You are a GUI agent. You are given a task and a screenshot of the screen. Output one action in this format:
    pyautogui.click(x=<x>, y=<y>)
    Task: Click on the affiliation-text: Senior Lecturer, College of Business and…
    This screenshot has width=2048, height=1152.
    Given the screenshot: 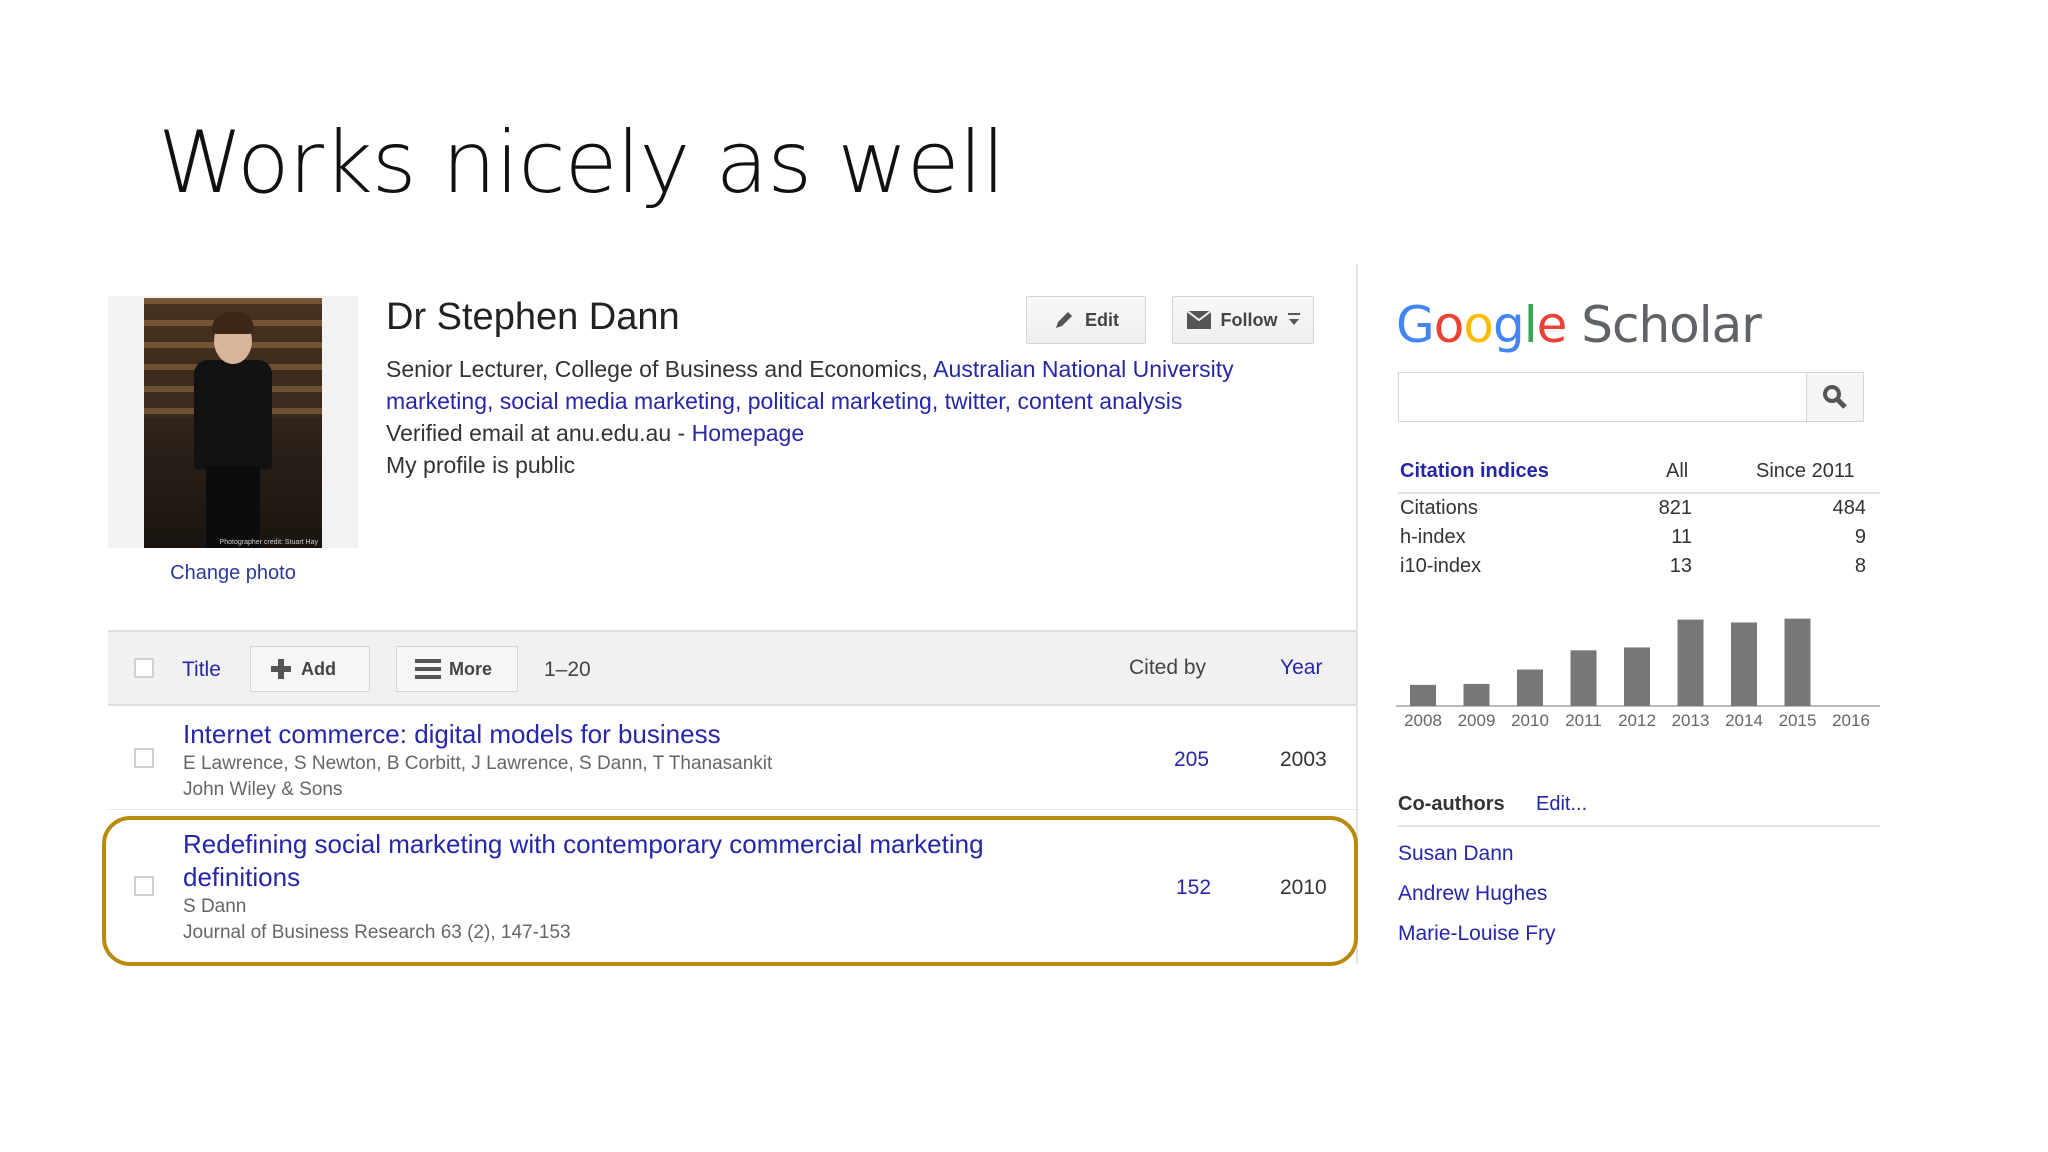 What is the action you would take?
    pyautogui.click(x=660, y=369)
    